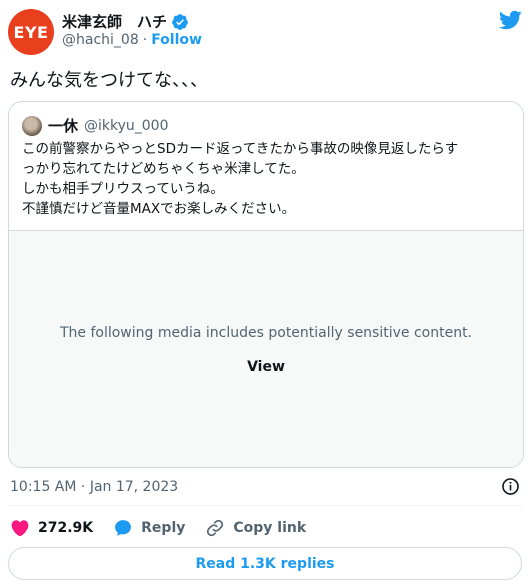  What do you see at coordinates (240, 149) in the screenshot?
I see `quoted-text-line: この前警察からやっとSDカード返ってきたから事故の映像見返したらす` at bounding box center [240, 149].